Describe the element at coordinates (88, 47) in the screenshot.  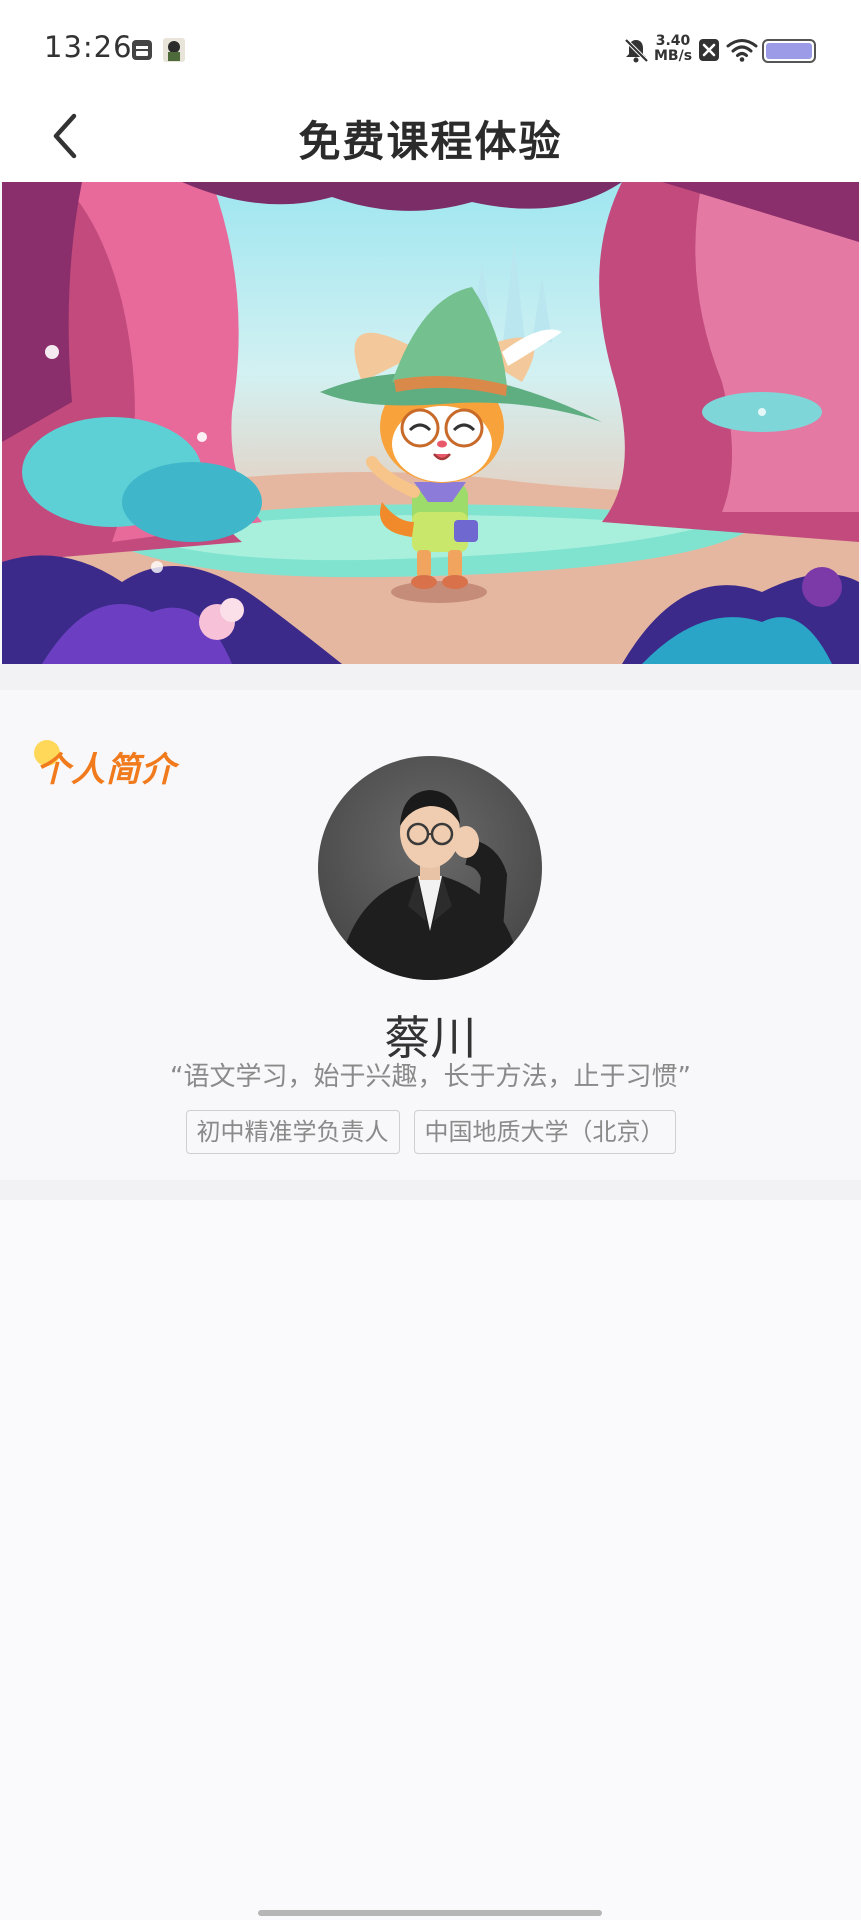
I see `status-time: 13:26` at that location.